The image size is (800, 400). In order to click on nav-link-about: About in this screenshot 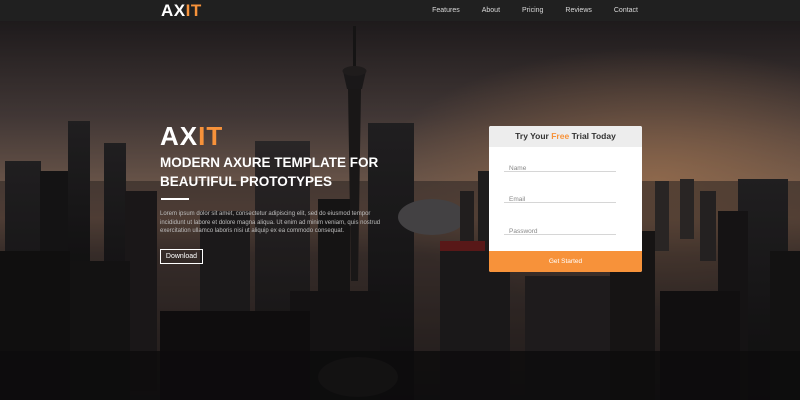, I will do `click(491, 10)`.